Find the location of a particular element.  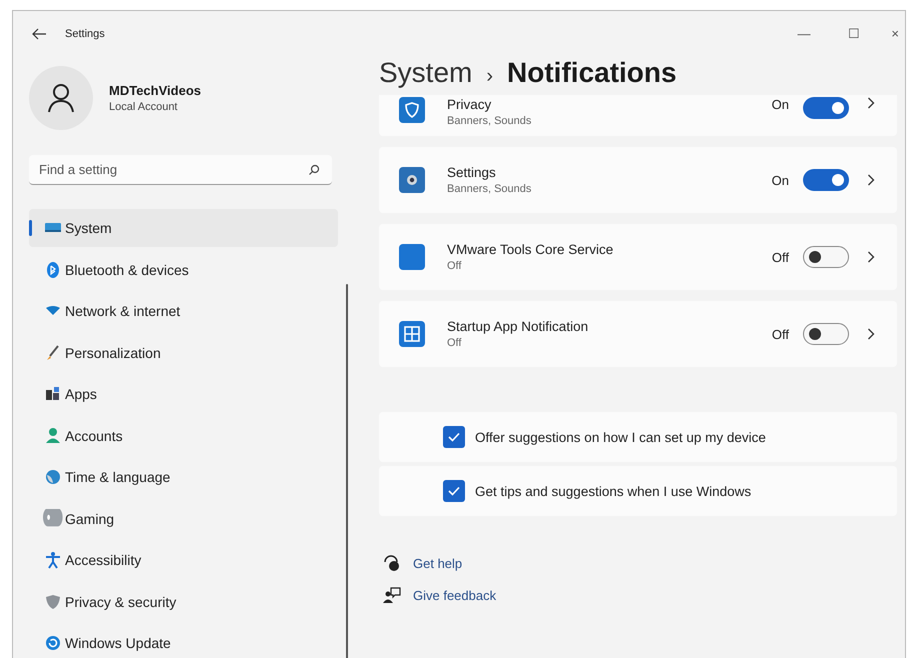

app-name: VMware Tools Core Service is located at coordinates (530, 249).